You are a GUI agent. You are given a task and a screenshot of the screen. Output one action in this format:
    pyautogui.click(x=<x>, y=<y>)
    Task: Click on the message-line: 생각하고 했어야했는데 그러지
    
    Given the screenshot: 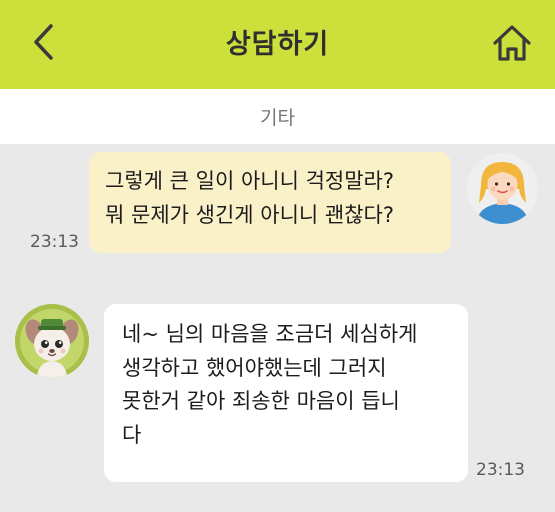 What is the action you would take?
    pyautogui.click(x=254, y=367)
    